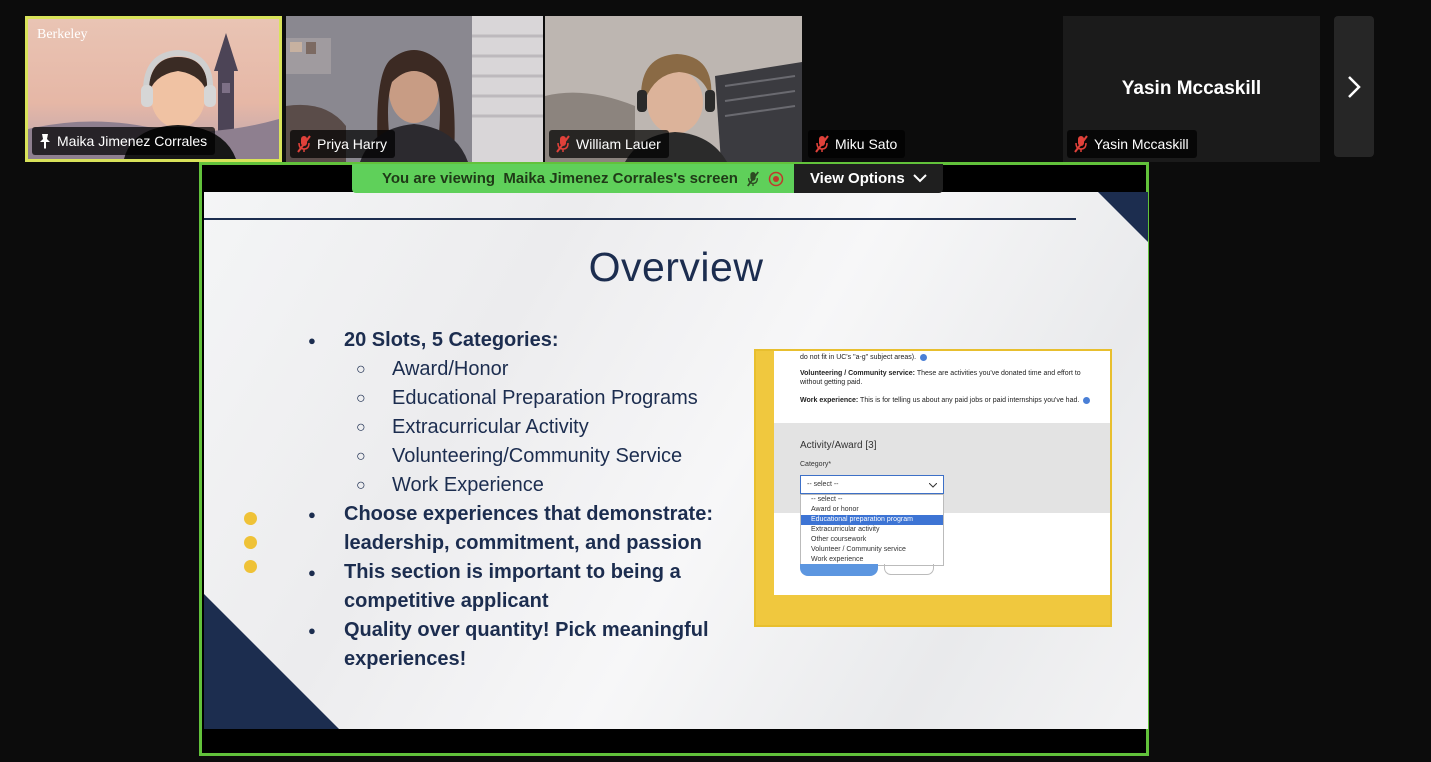 This screenshot has height=762, width=1431. Describe the element at coordinates (866, 144) in the screenshot. I see `participant-name: Miku Sato` at that location.